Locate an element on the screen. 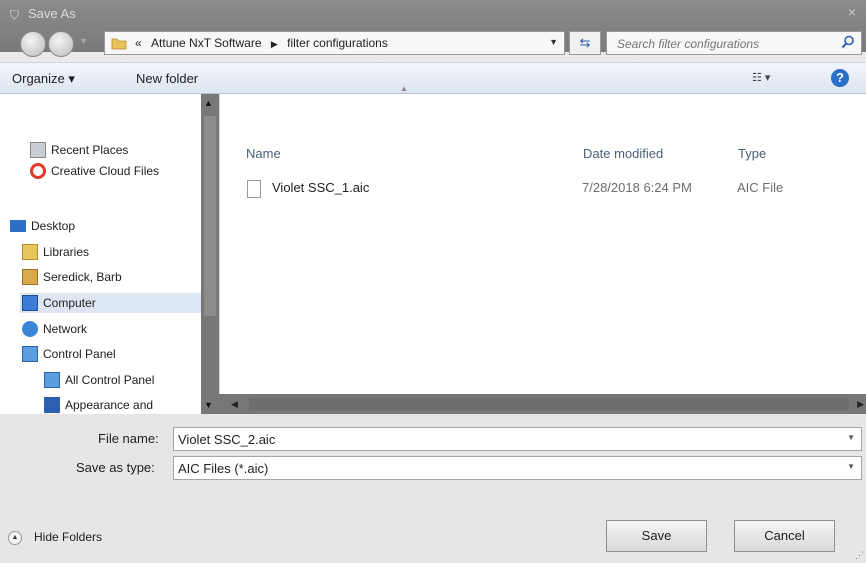 This screenshot has height=563, width=866. file-date-modified: 7/28/2018 6:24 PM is located at coordinates (637, 187).